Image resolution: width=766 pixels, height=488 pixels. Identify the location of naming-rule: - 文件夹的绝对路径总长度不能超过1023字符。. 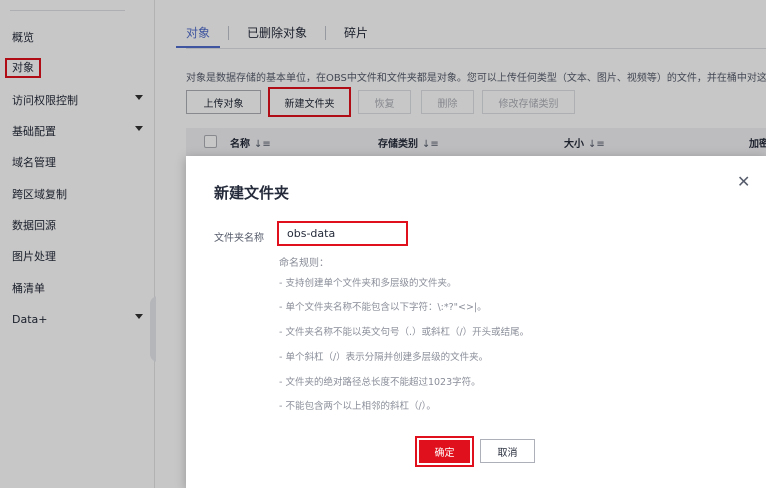
(380, 382).